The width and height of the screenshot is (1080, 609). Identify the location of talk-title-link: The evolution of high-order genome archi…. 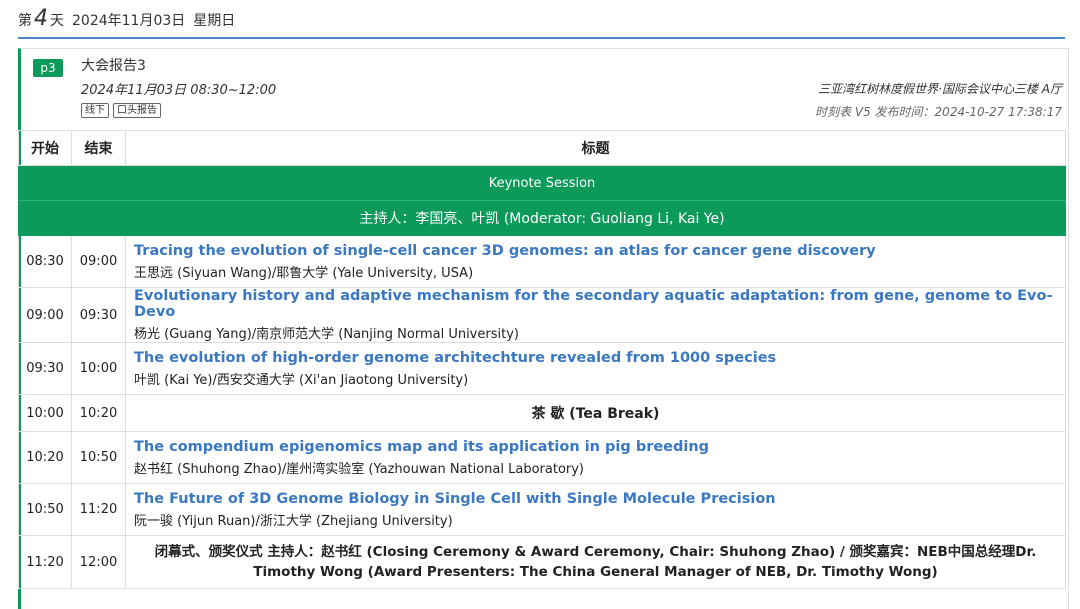
(599, 358).